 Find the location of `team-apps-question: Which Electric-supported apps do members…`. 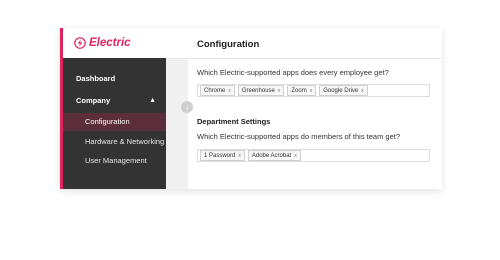

team-apps-question: Which Electric-supported apps do members… is located at coordinates (299, 136).